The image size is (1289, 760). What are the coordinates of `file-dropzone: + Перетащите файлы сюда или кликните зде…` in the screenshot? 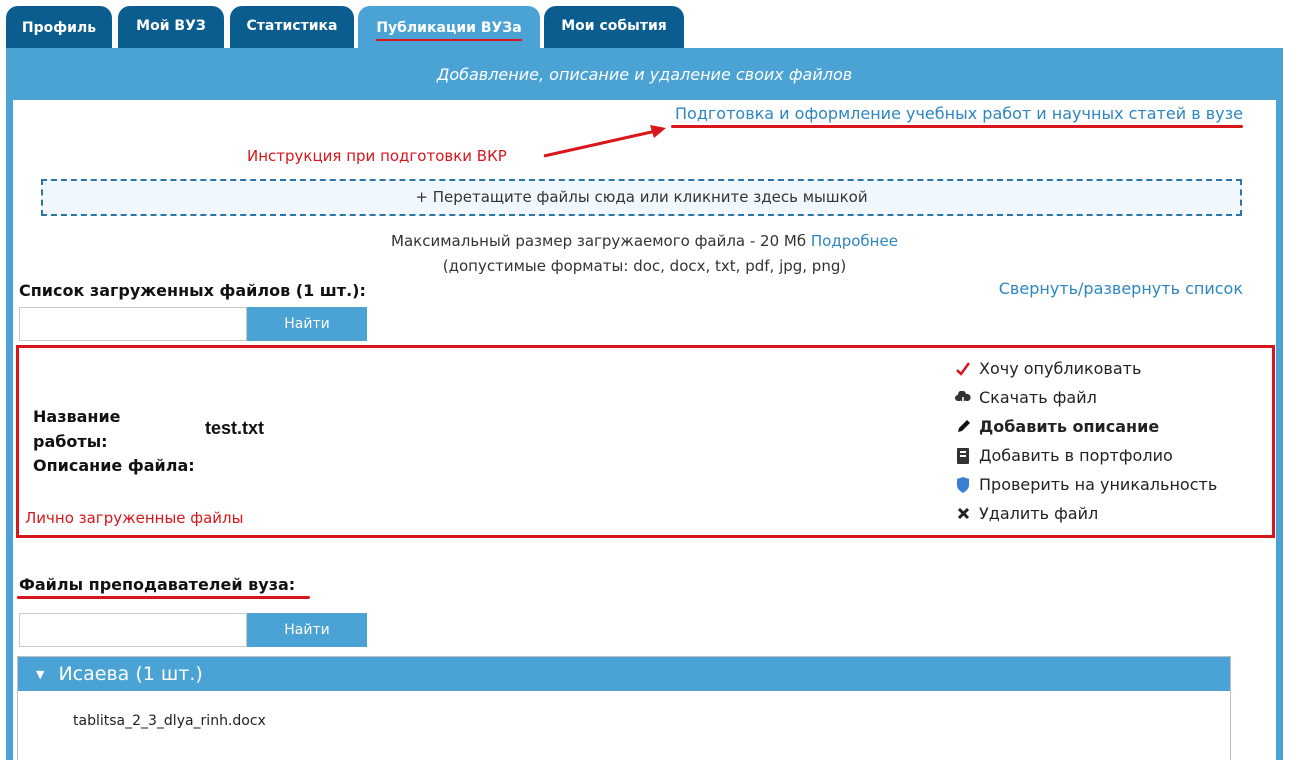 It's located at (641, 197).